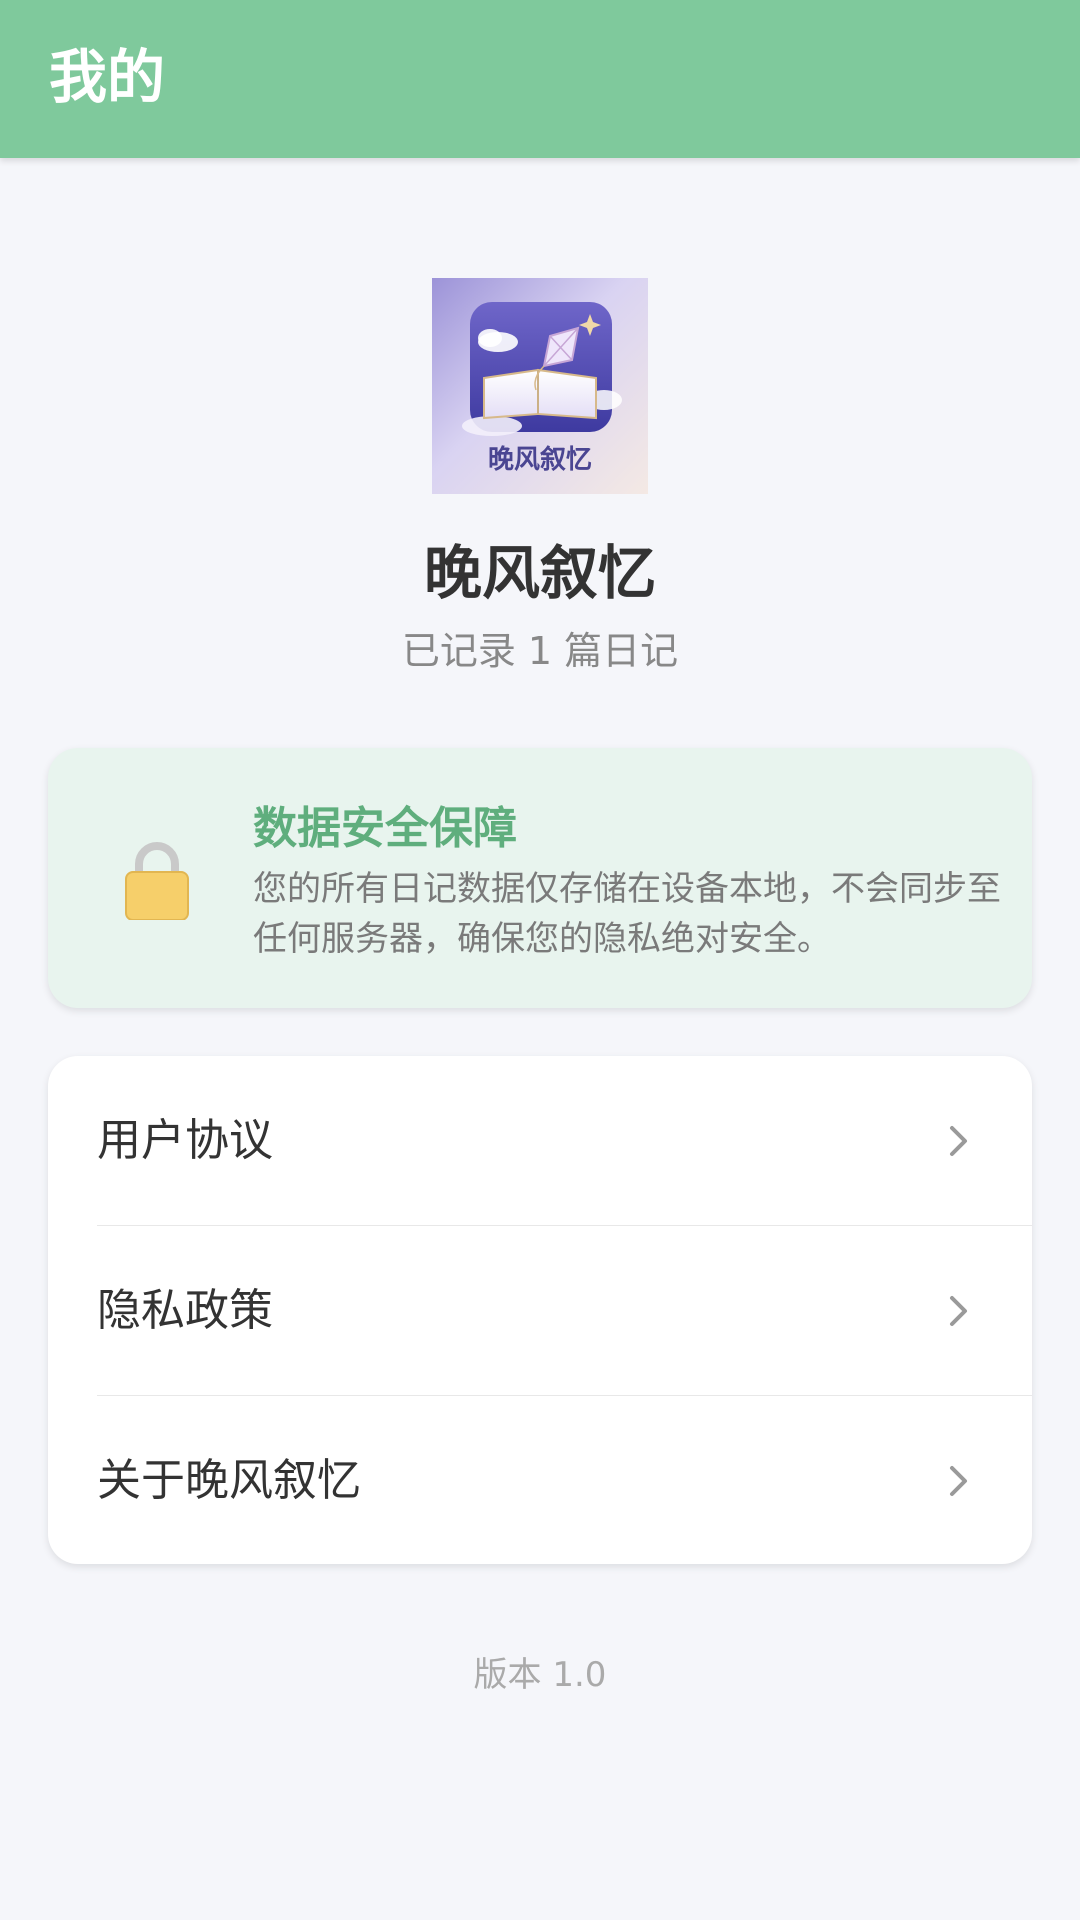 This screenshot has width=1080, height=1920. I want to click on page-title: 我的, so click(107, 77).